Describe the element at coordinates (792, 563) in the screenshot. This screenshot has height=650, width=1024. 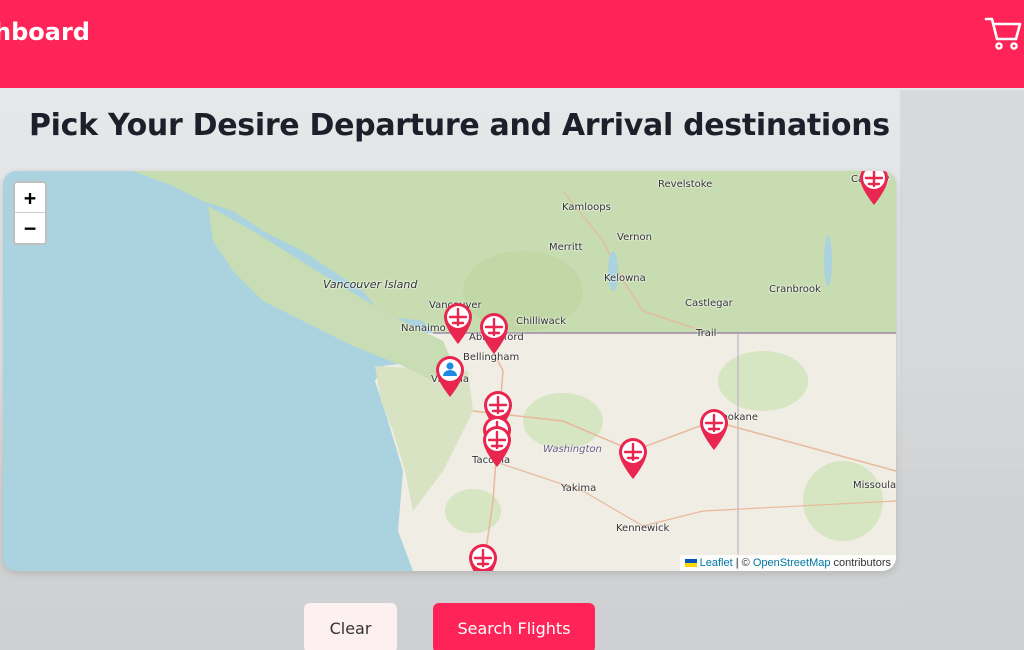
I see `openstreetmap-link: OpenStreetMap` at that location.